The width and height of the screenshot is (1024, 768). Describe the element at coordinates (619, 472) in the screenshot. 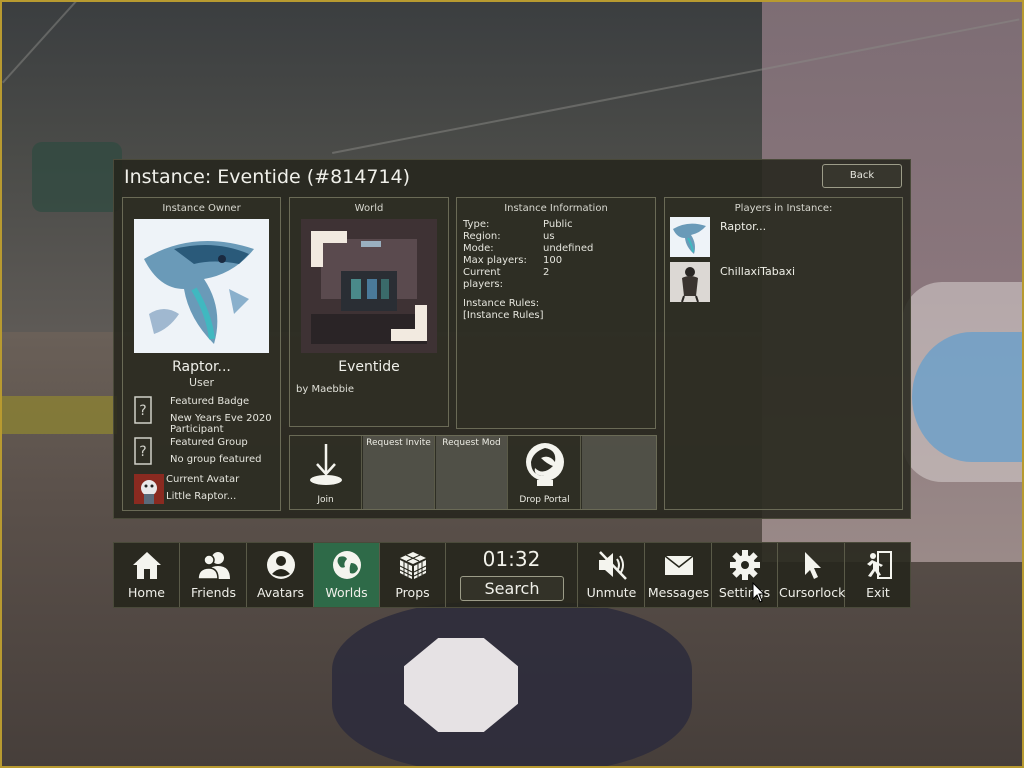

I see `empty-action-slot` at that location.